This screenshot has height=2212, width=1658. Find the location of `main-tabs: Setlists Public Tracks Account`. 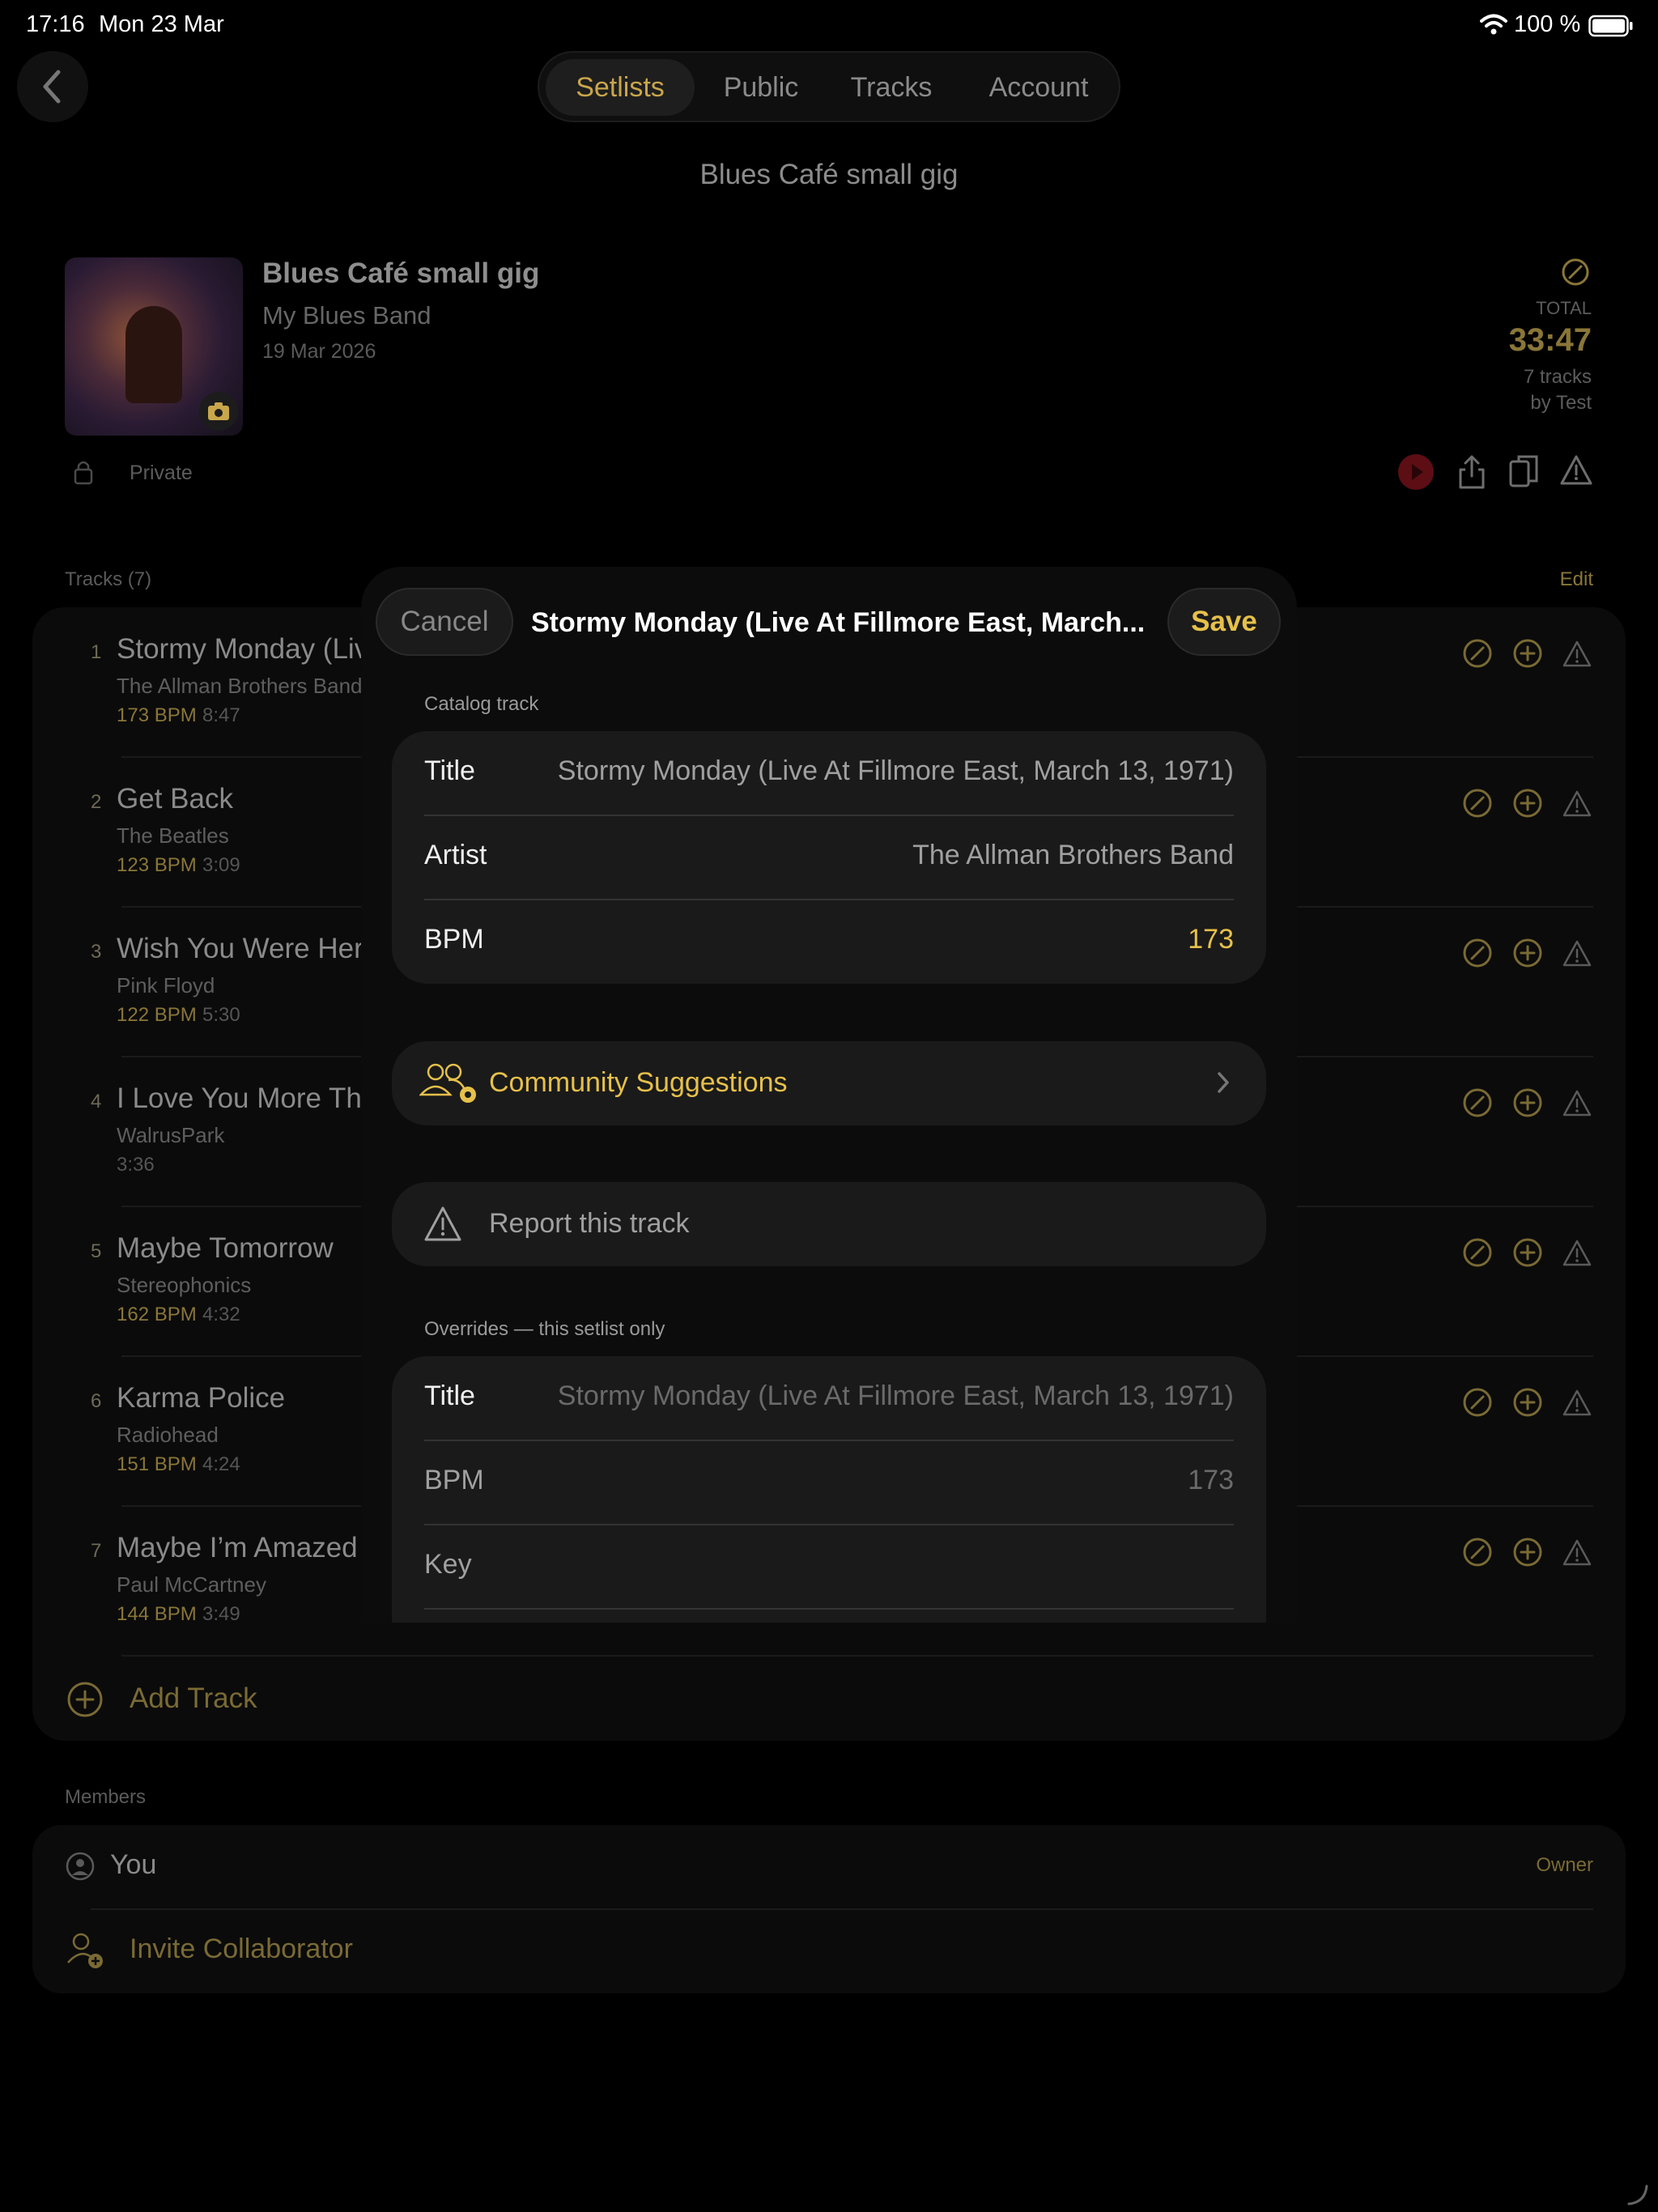

main-tabs: Setlists Public Tracks Account is located at coordinates (829, 87).